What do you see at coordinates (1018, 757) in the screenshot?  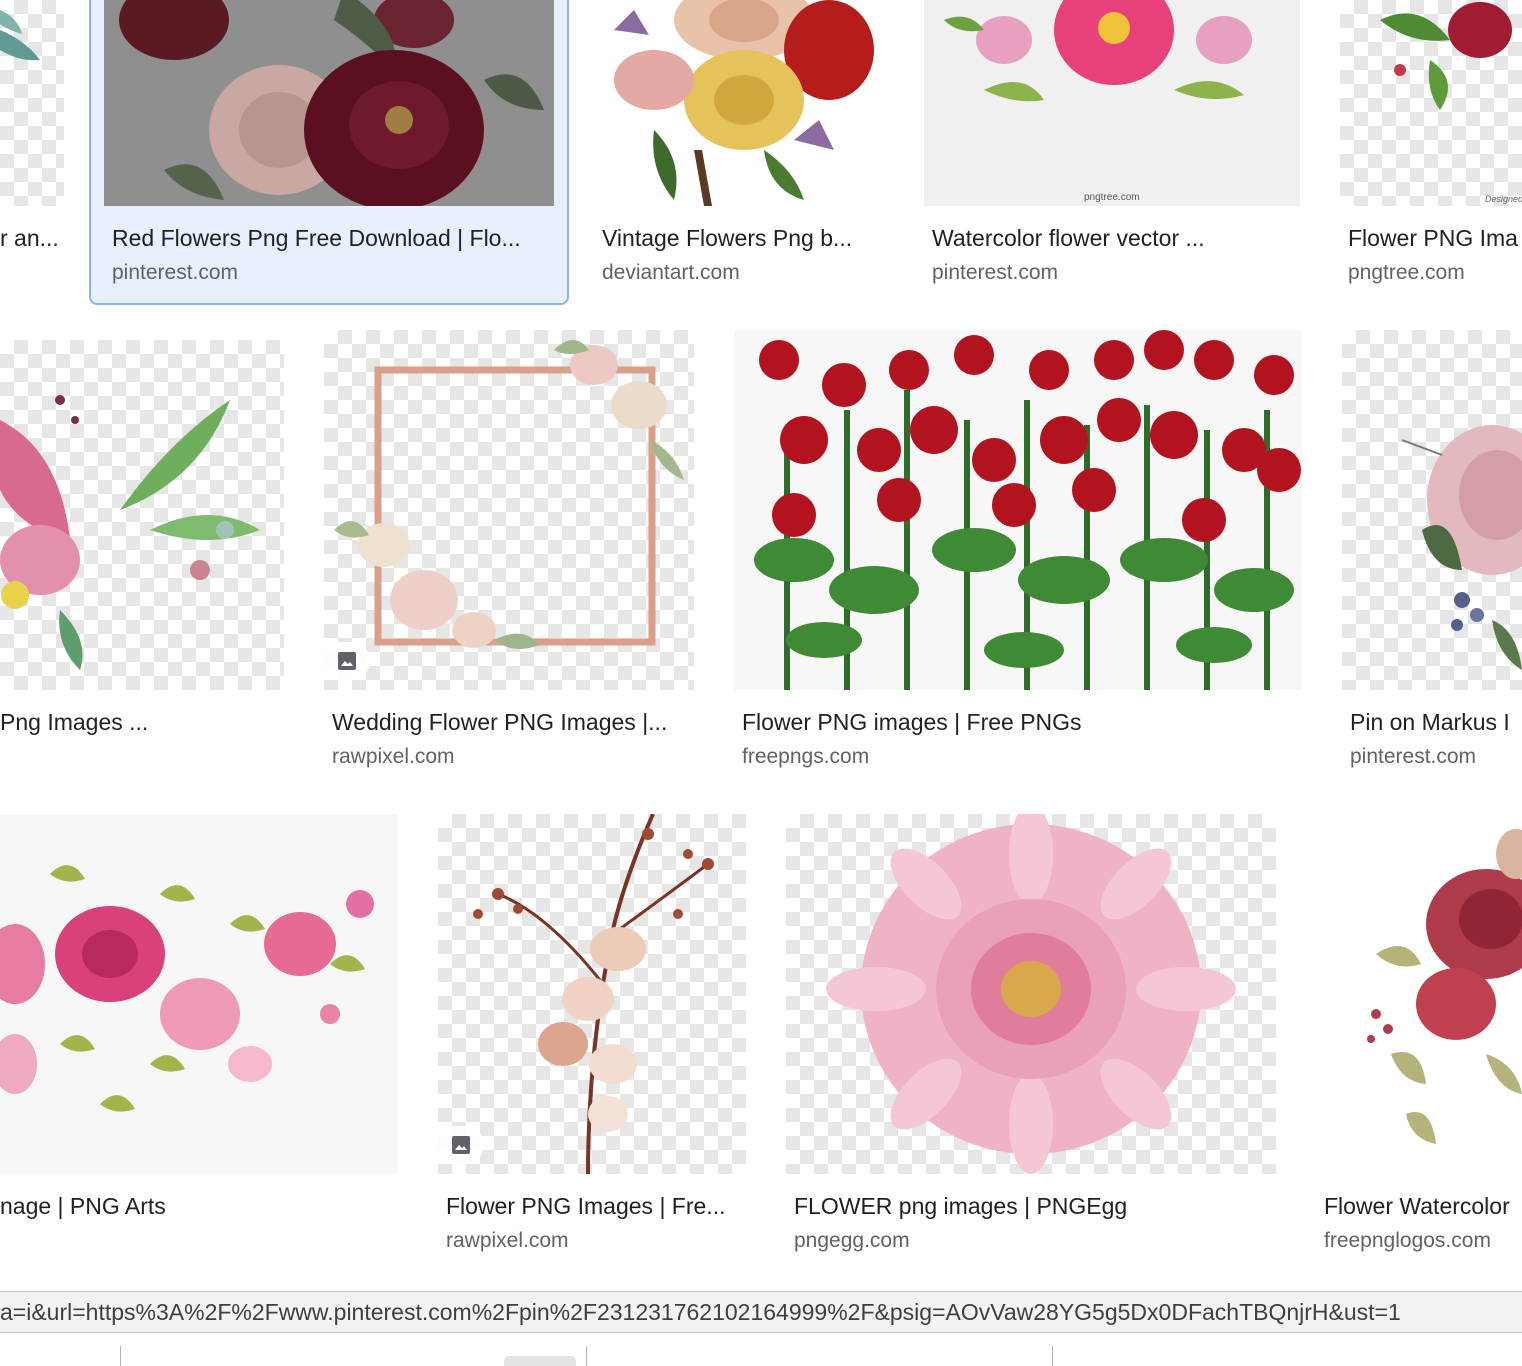 I see `result-source: freepngs.com` at bounding box center [1018, 757].